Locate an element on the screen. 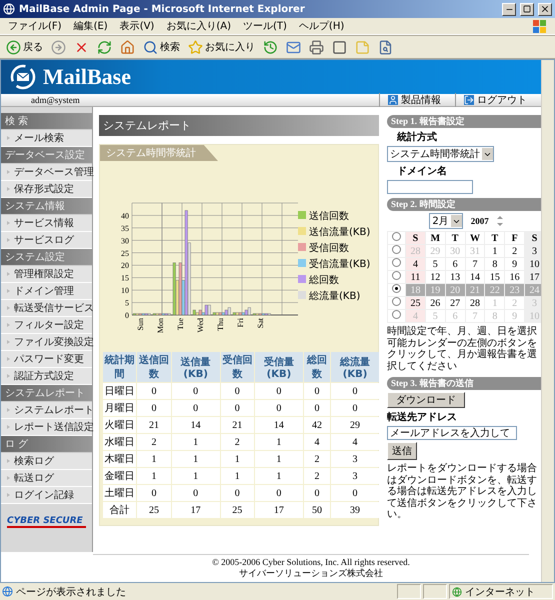 The height and width of the screenshot is (600, 555). method-select: システム時間帯統計 is located at coordinates (440, 154).